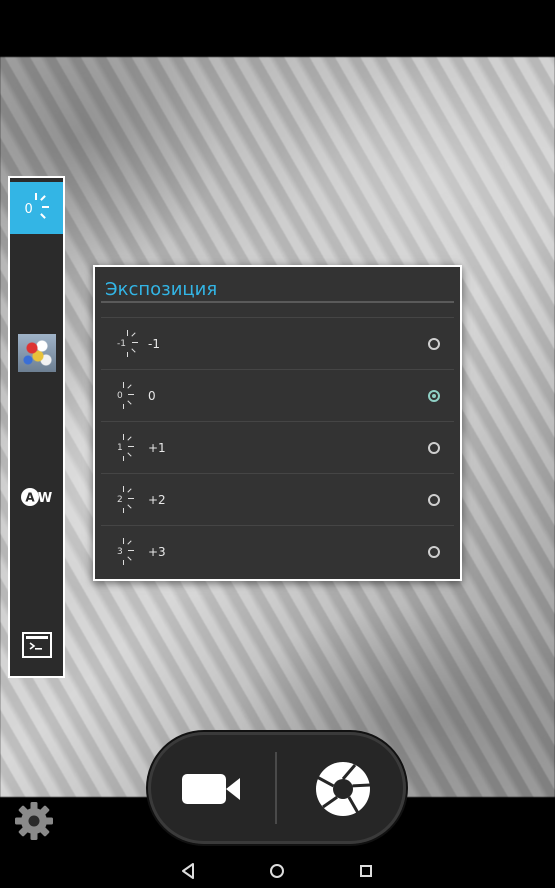 The image size is (555, 888). I want to click on home-icon, so click(277, 871).